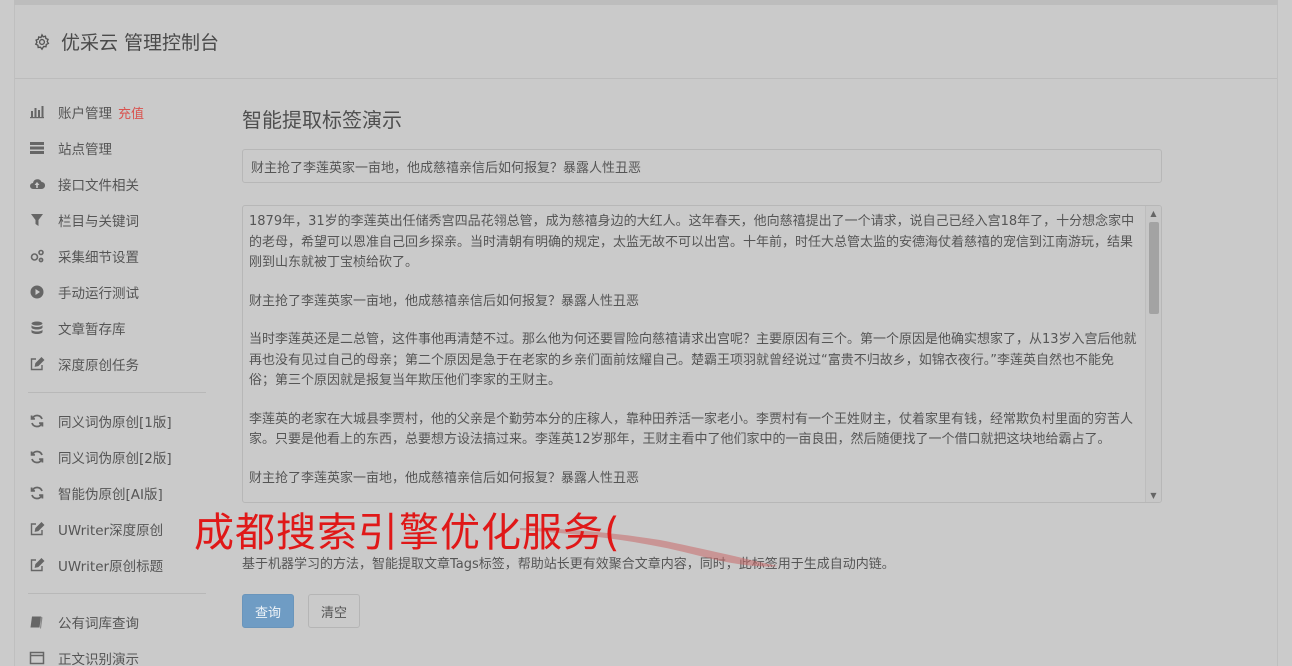 The height and width of the screenshot is (666, 1292). Describe the element at coordinates (140, 43) in the screenshot. I see `console-title: 优采云 管理控制台` at that location.